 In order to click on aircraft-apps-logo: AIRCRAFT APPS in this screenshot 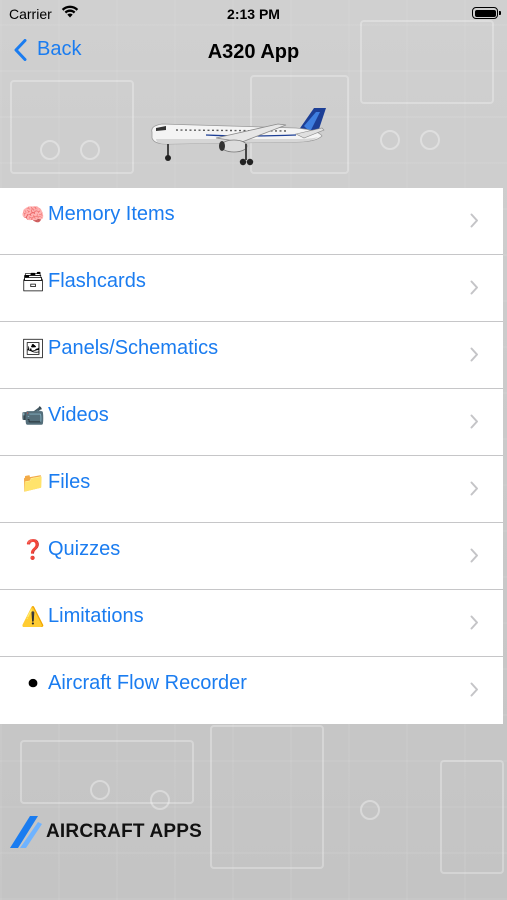, I will do `click(105, 832)`.